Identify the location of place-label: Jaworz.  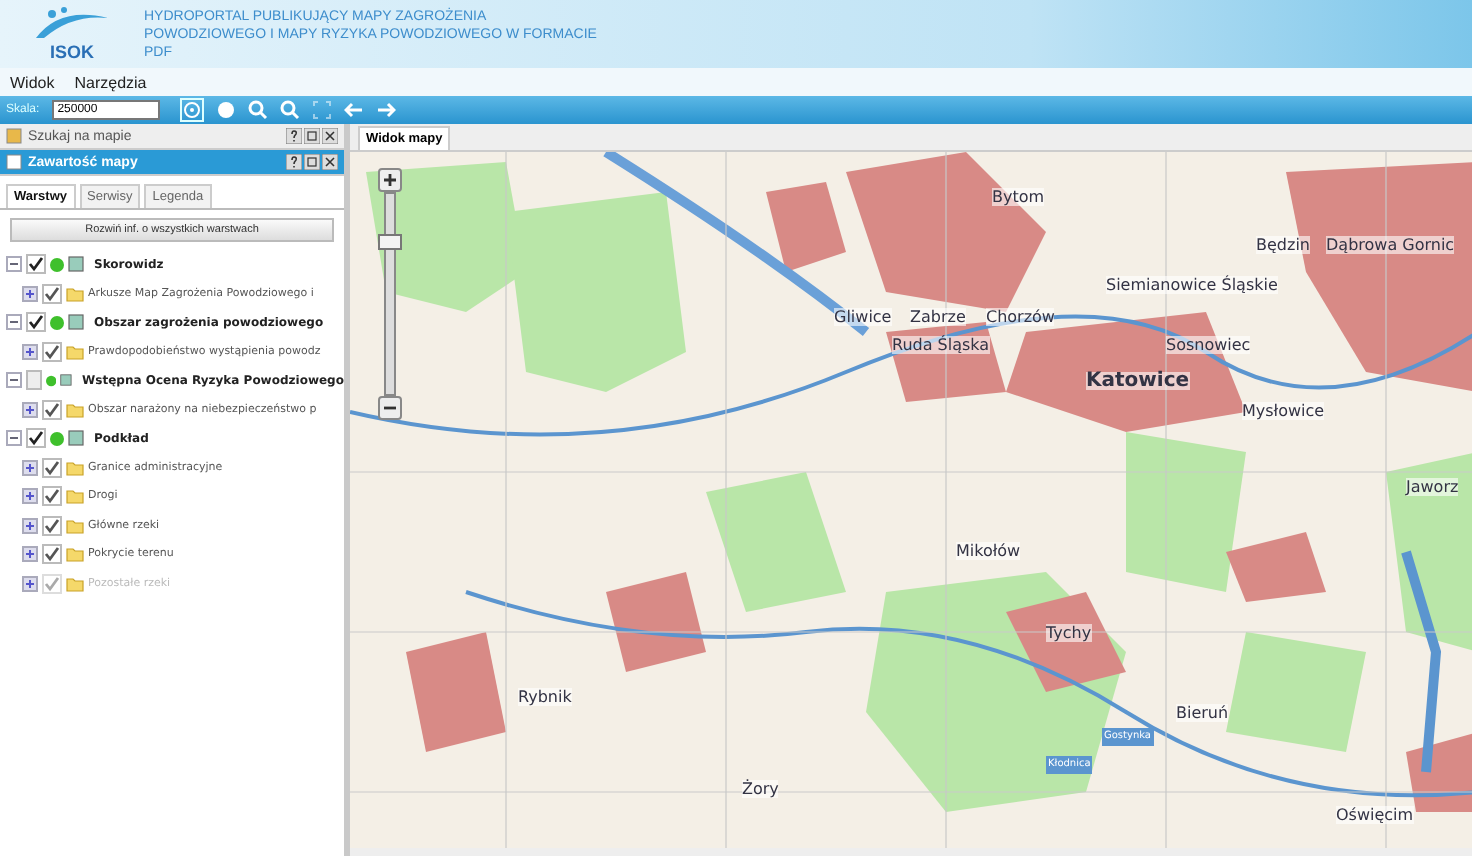
(1432, 487).